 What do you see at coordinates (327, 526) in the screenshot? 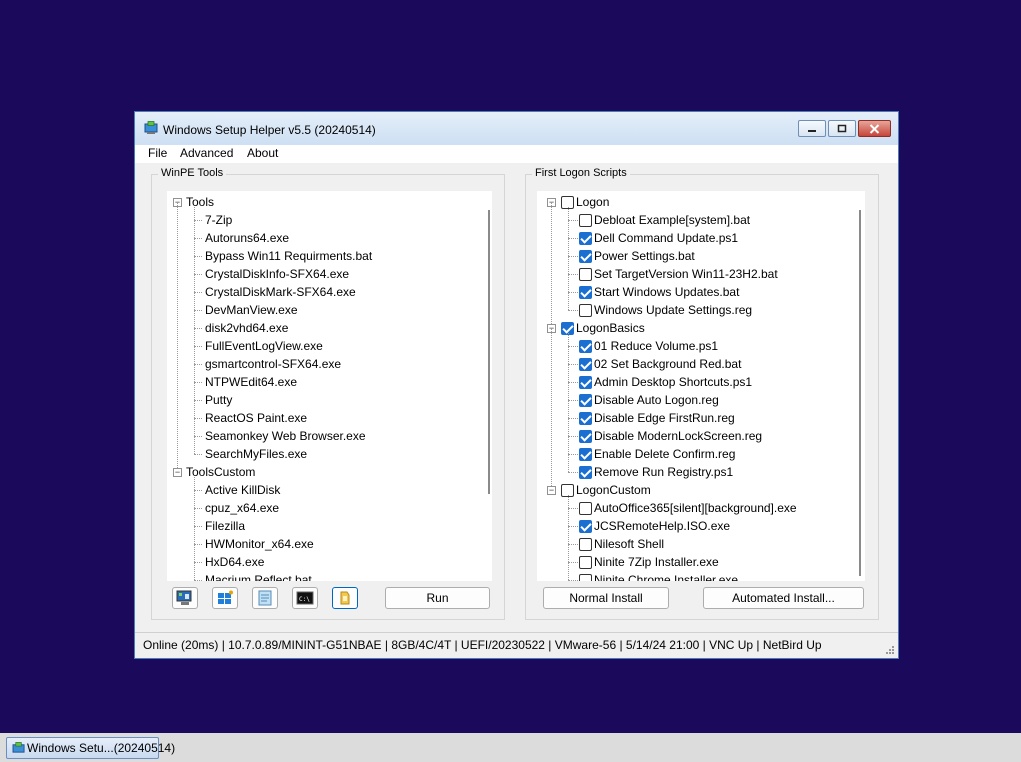
I see `tree-tool-item: Filezilla` at bounding box center [327, 526].